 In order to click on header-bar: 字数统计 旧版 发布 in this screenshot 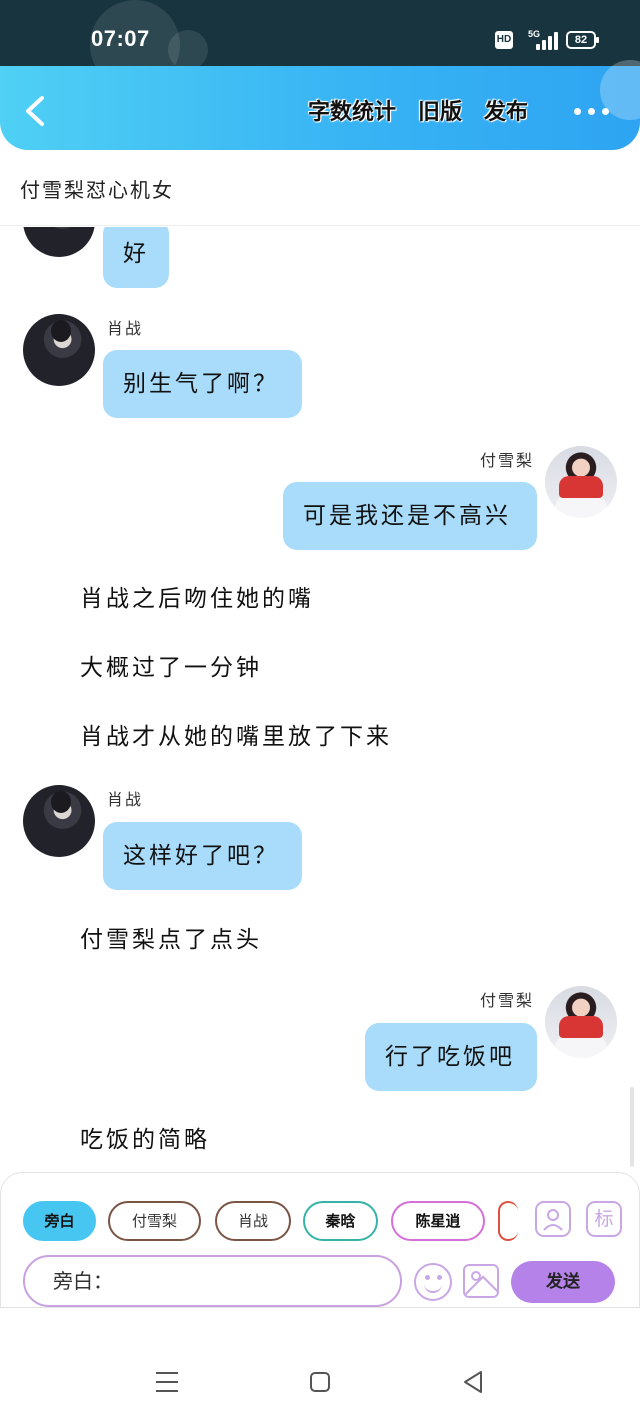, I will do `click(320, 105)`.